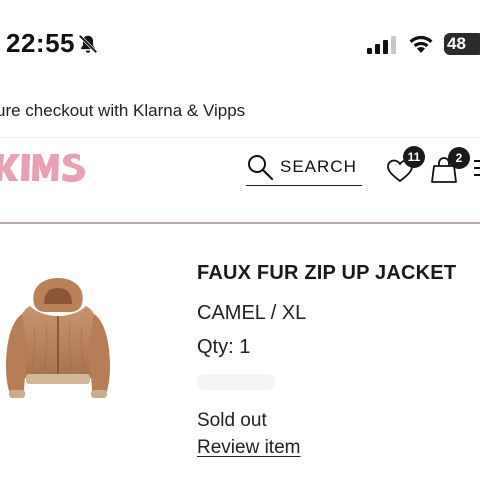 The image size is (480, 480). What do you see at coordinates (240, 137) in the screenshot?
I see `divider` at bounding box center [240, 137].